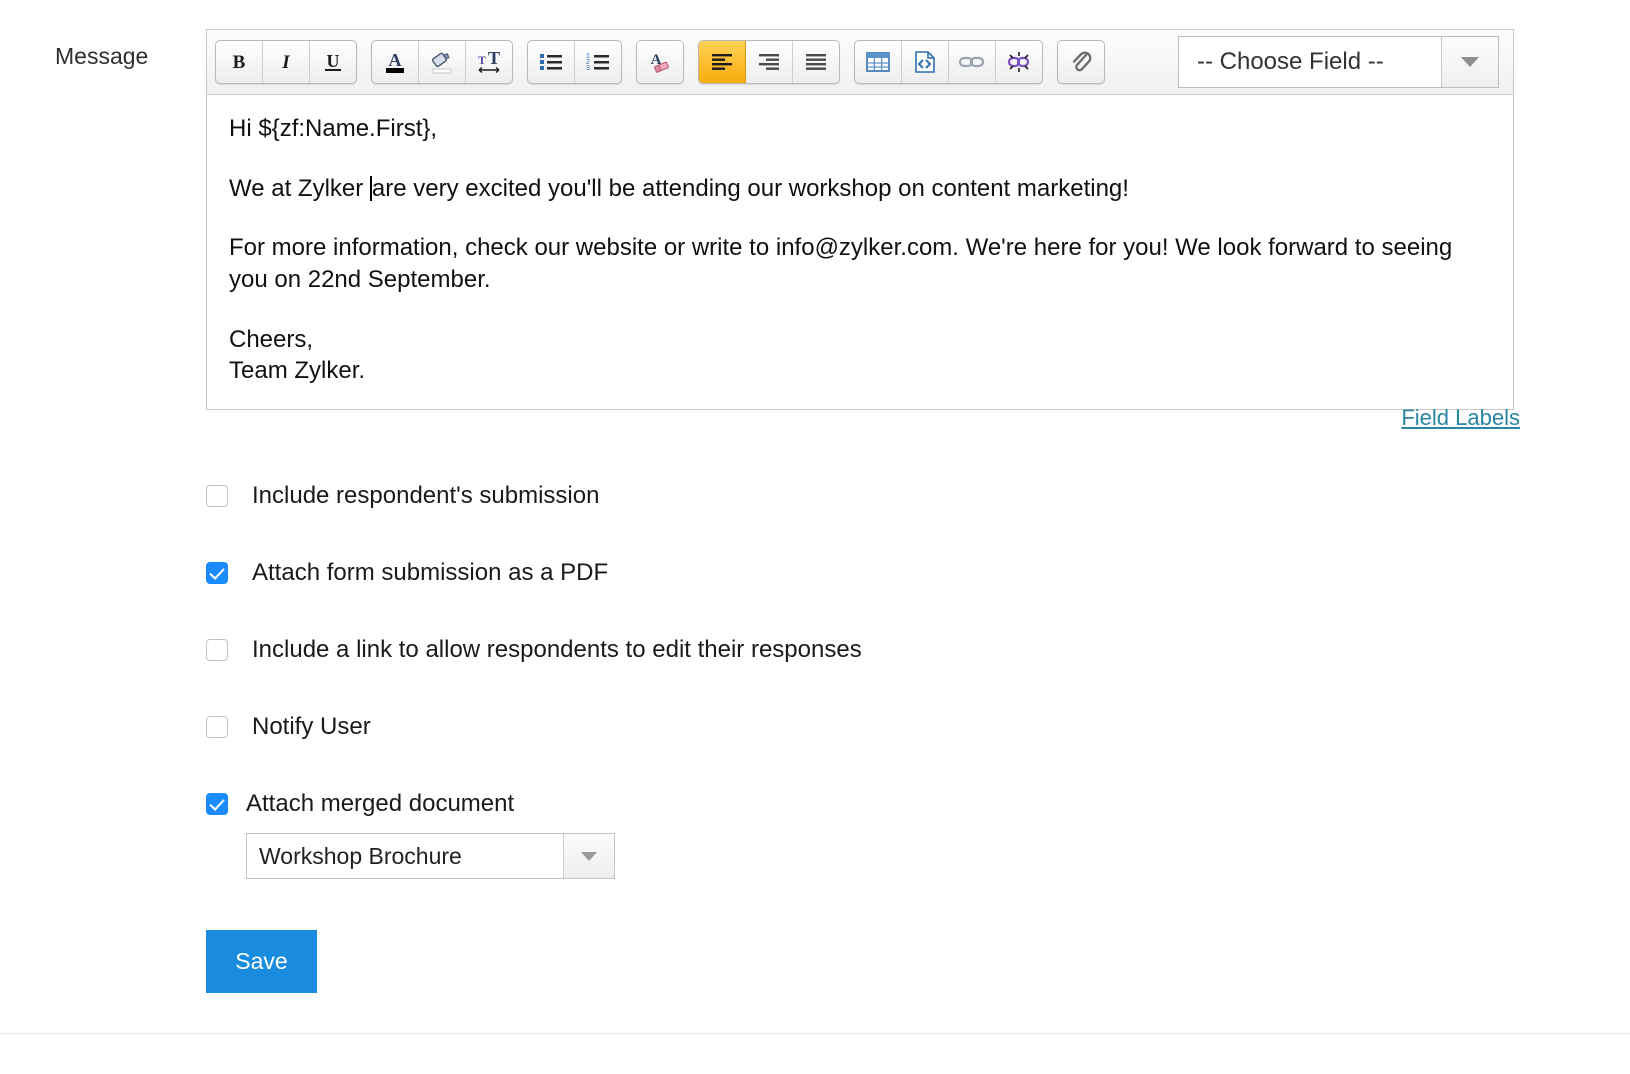 This screenshot has width=1630, height=1074. Describe the element at coordinates (271, 339) in the screenshot. I see `signoff-cheers: Cheers,` at that location.